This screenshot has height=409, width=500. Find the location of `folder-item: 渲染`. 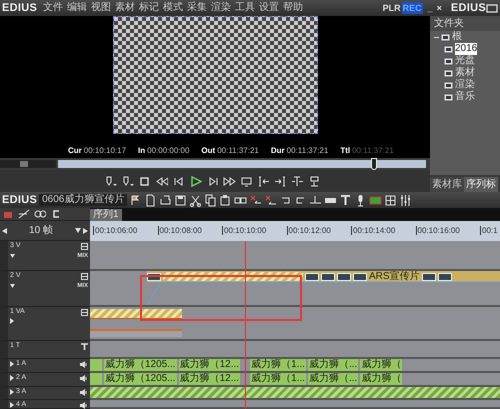

folder-item: 渲染 is located at coordinates (465, 85).